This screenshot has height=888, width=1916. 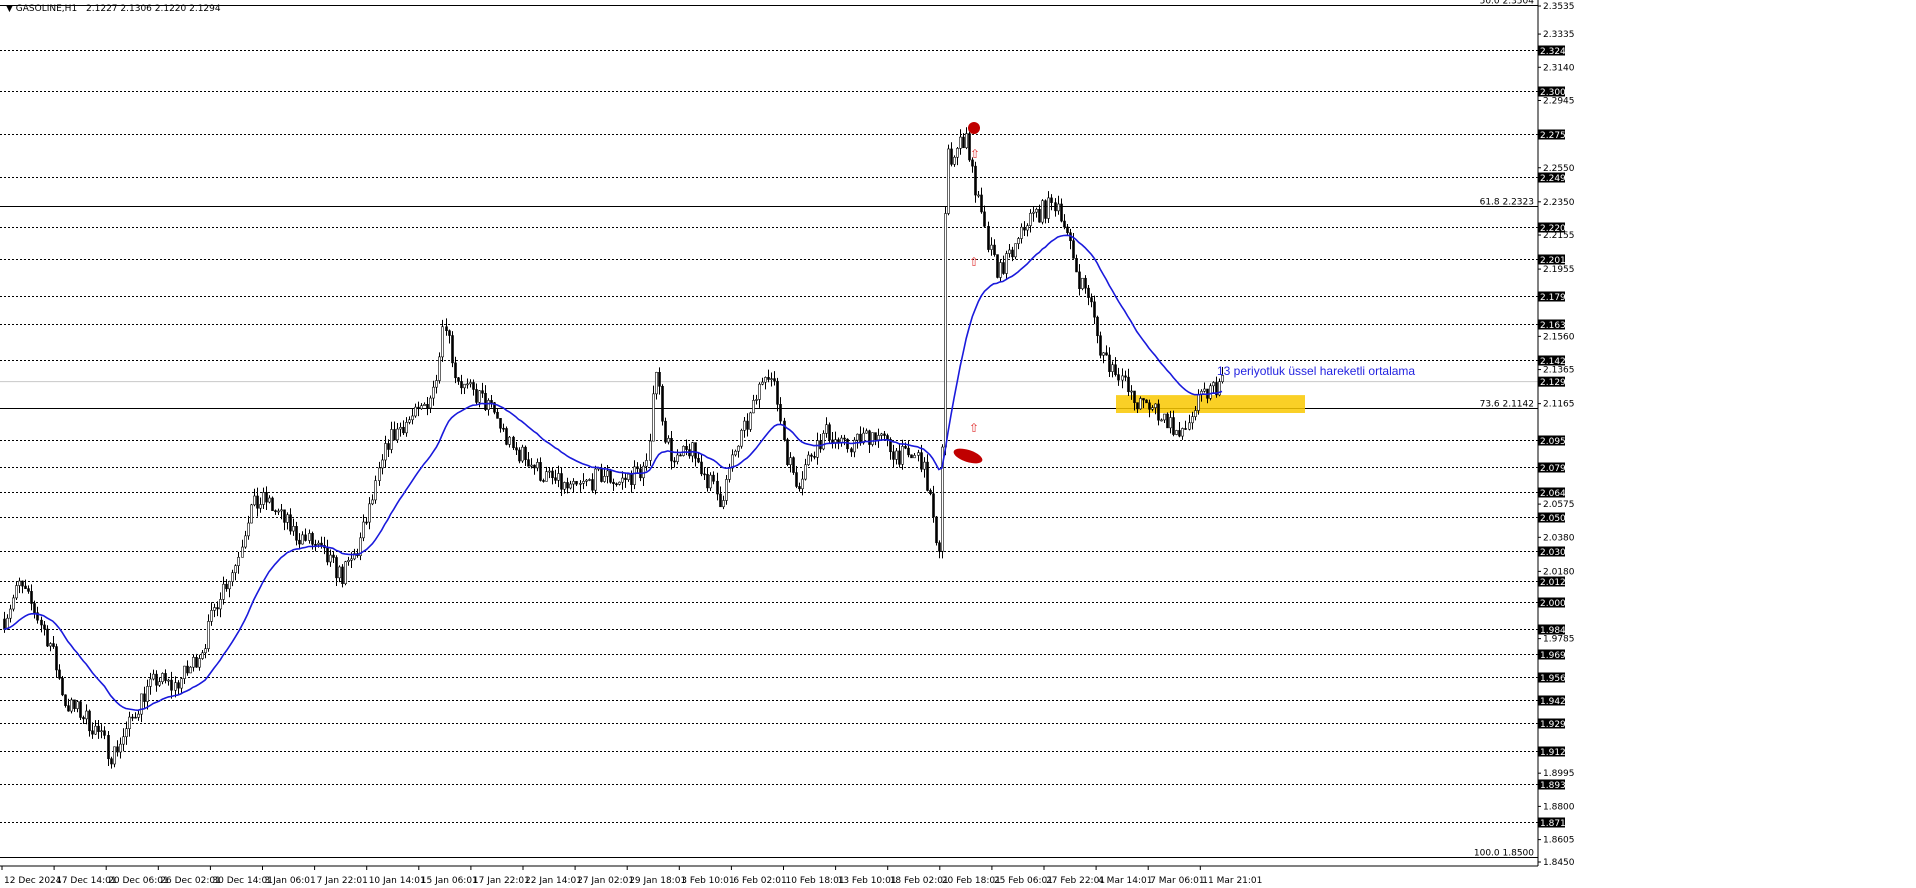 I want to click on level-label: 2.0300, so click(x=1556, y=553).